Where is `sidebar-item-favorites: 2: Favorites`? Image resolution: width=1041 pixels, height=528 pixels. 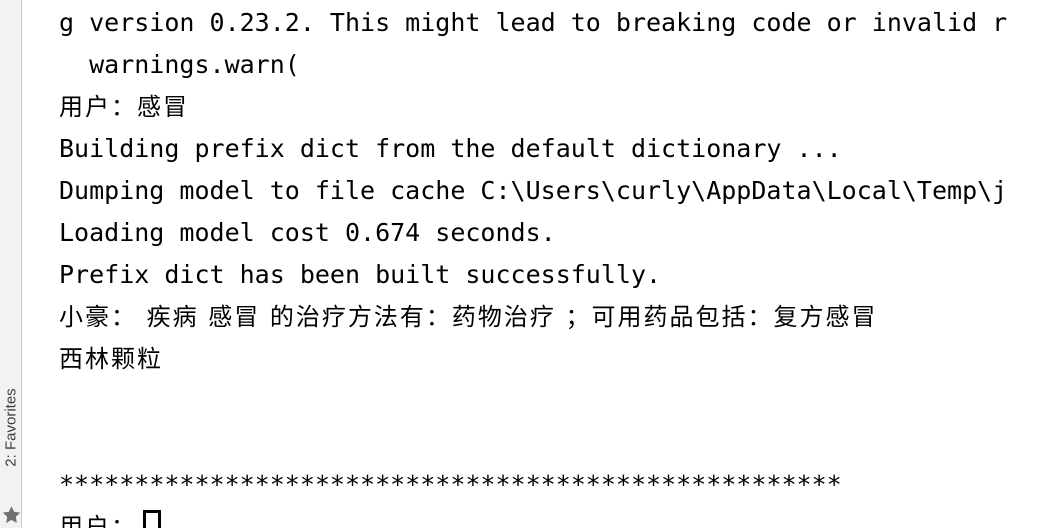 sidebar-item-favorites: 2: Favorites is located at coordinates (11, 427).